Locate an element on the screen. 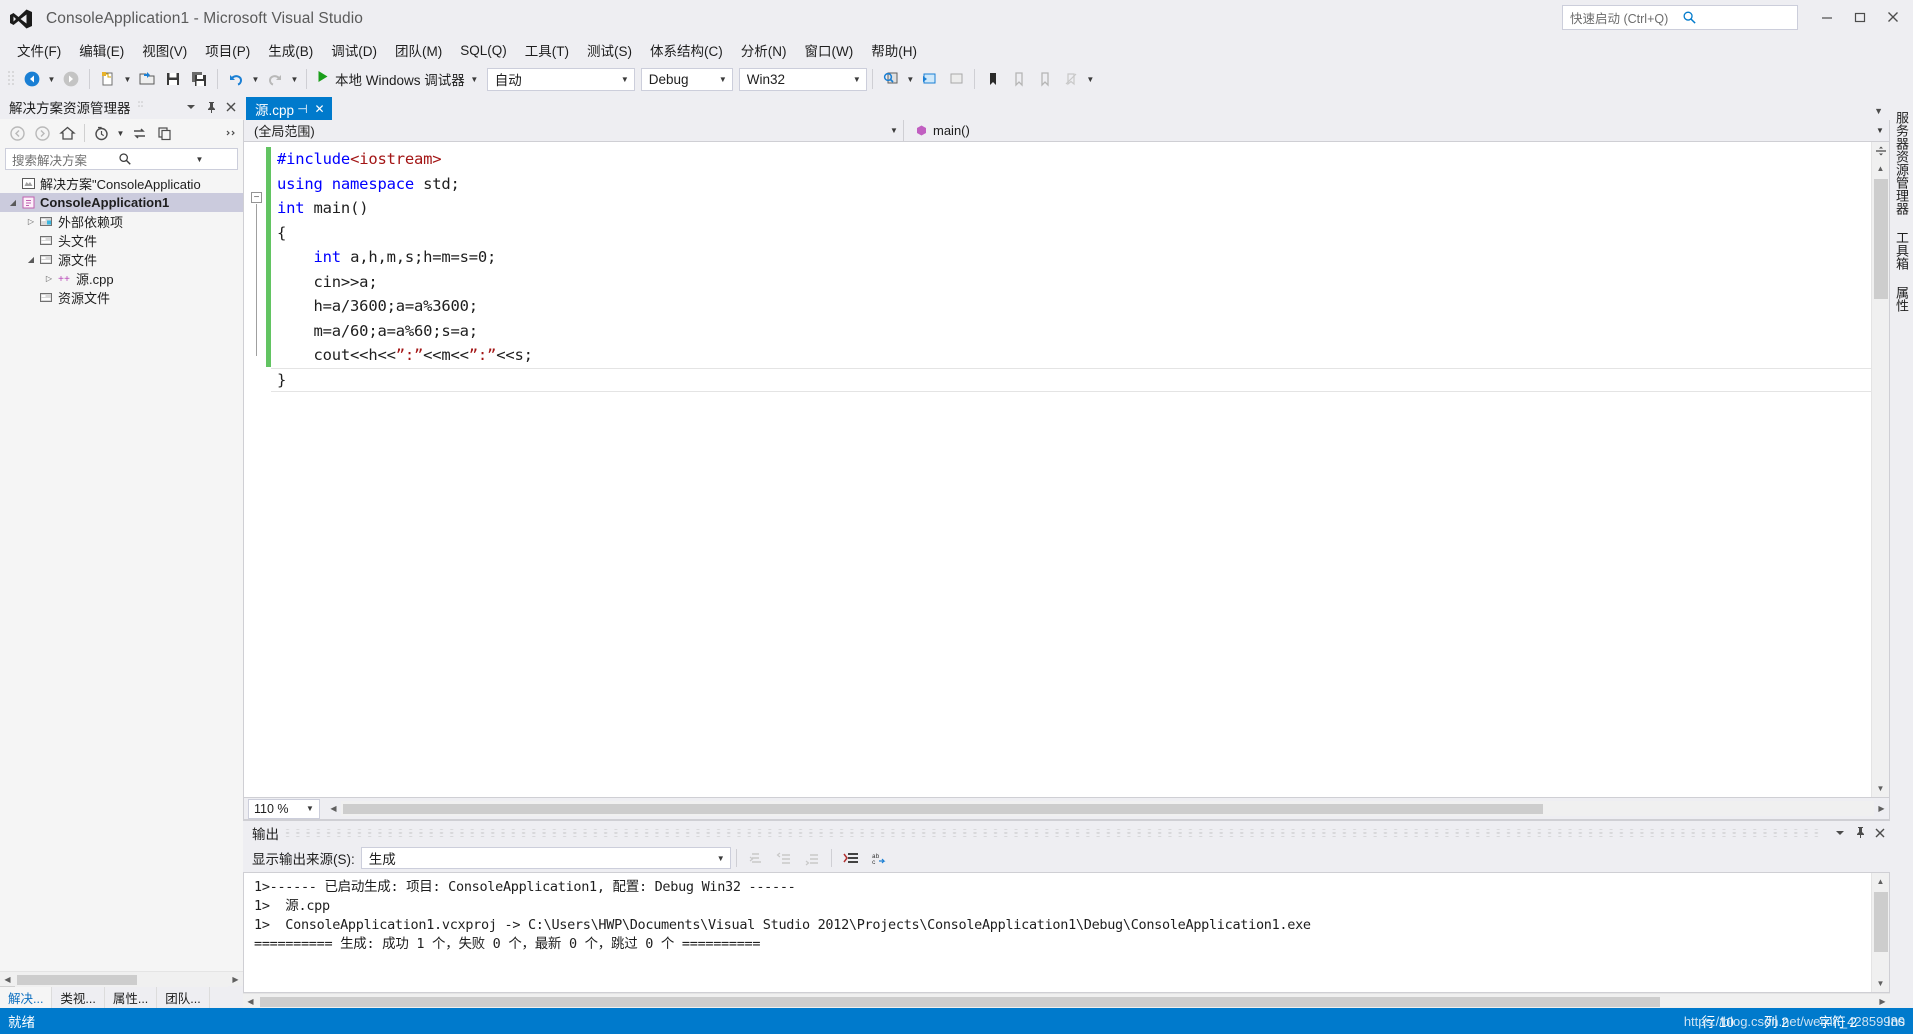 This screenshot has width=1913, height=1034. platform-toolset-combo: 自动 ▼ is located at coordinates (560, 79).